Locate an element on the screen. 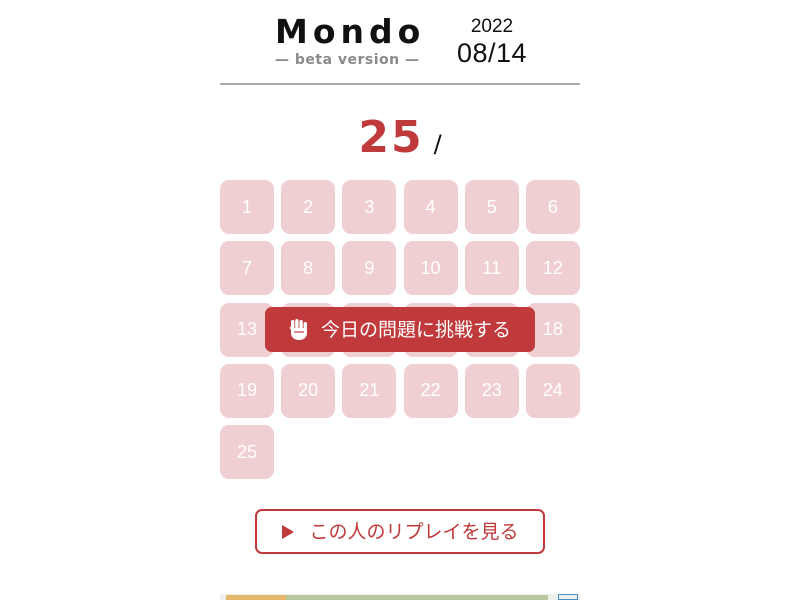 This screenshot has height=600, width=800. day-cell: 9 is located at coordinates (369, 268).